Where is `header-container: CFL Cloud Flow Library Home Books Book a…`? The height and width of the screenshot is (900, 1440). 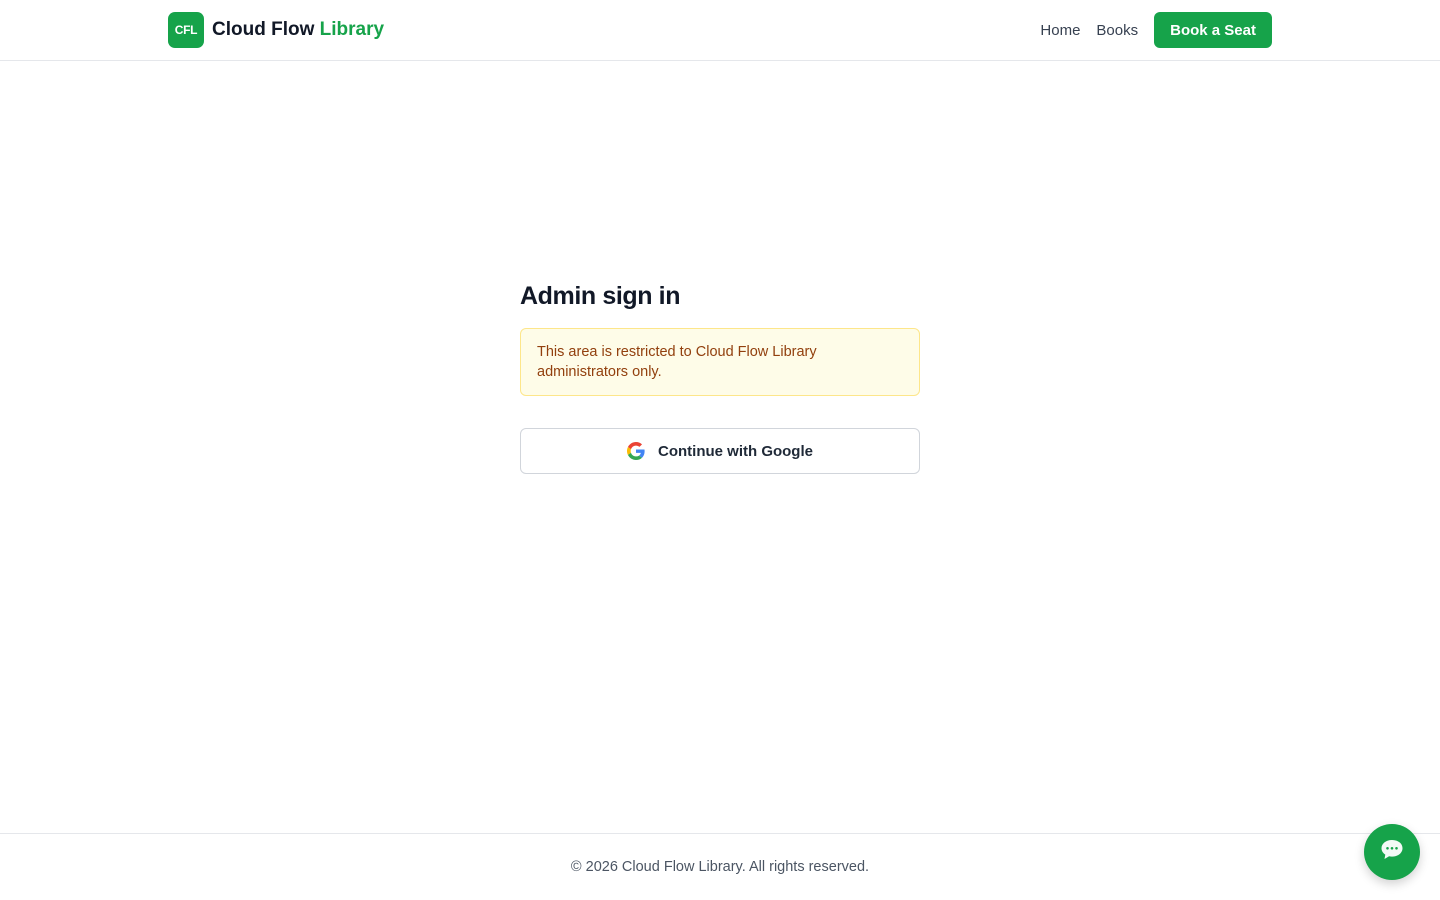
header-container: CFL Cloud Flow Library Home Books Book a… is located at coordinates (720, 30).